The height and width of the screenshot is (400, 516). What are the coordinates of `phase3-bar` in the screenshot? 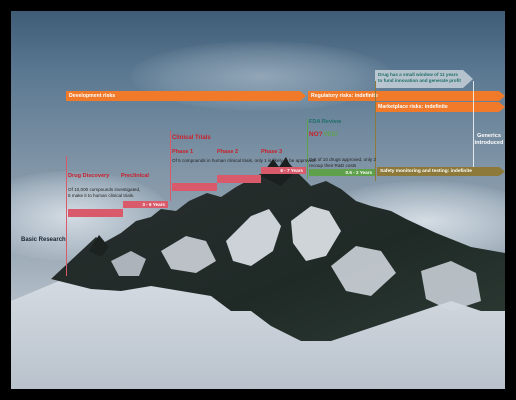 It's located at (239, 179).